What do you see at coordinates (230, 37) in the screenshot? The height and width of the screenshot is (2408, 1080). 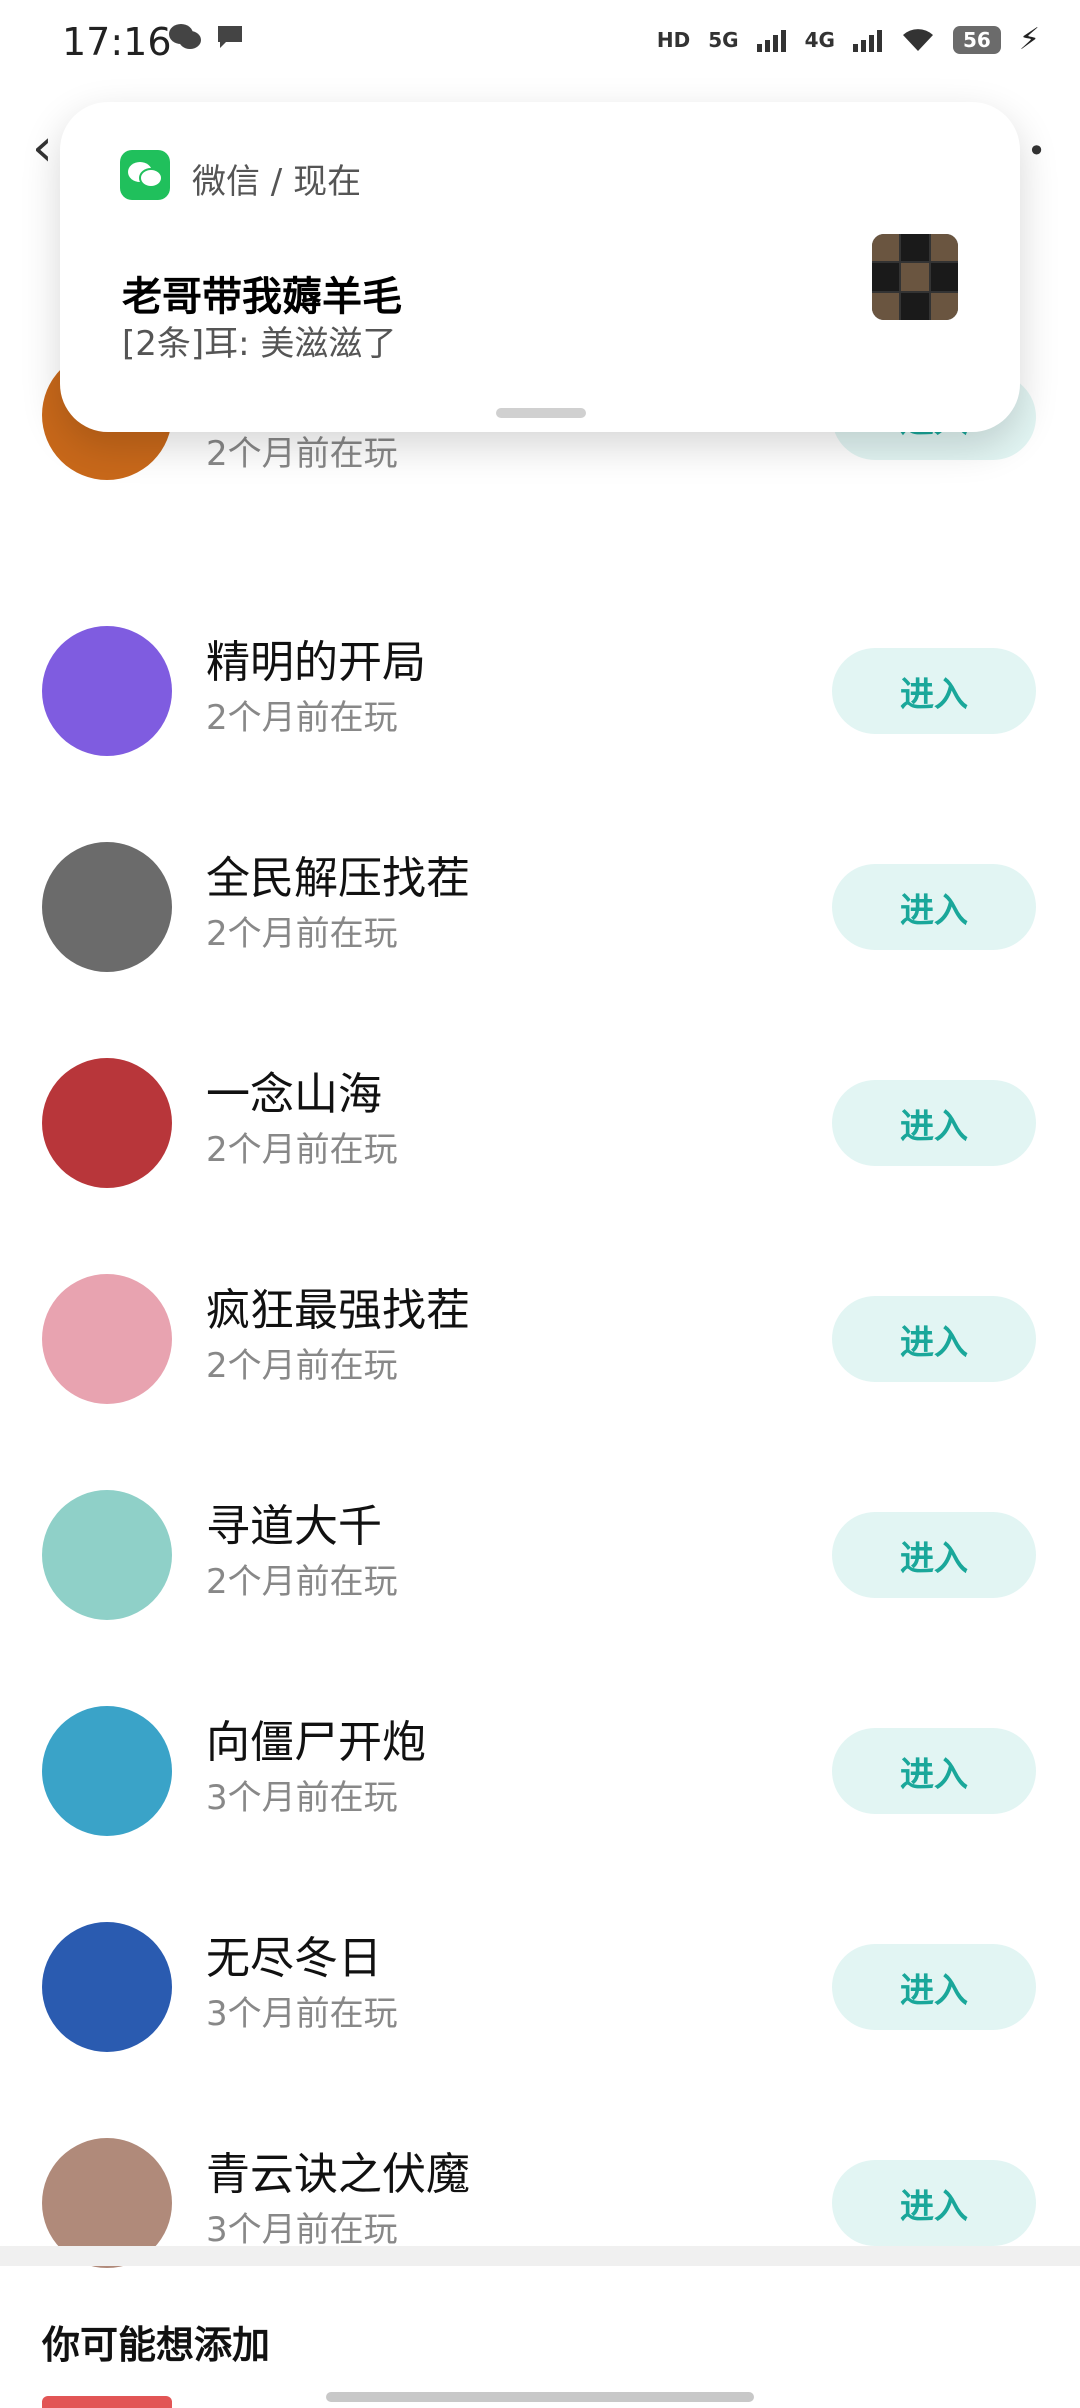 I see `chat-bubble-icon` at bounding box center [230, 37].